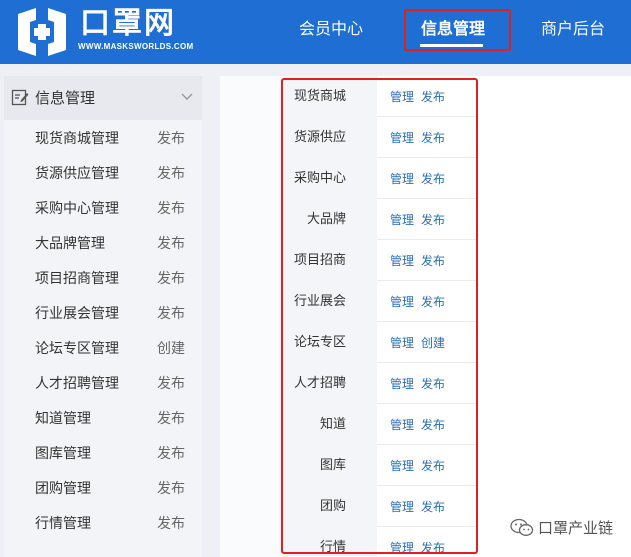 This screenshot has width=631, height=557. What do you see at coordinates (457, 30) in the screenshot?
I see `nav-highlight-box` at bounding box center [457, 30].